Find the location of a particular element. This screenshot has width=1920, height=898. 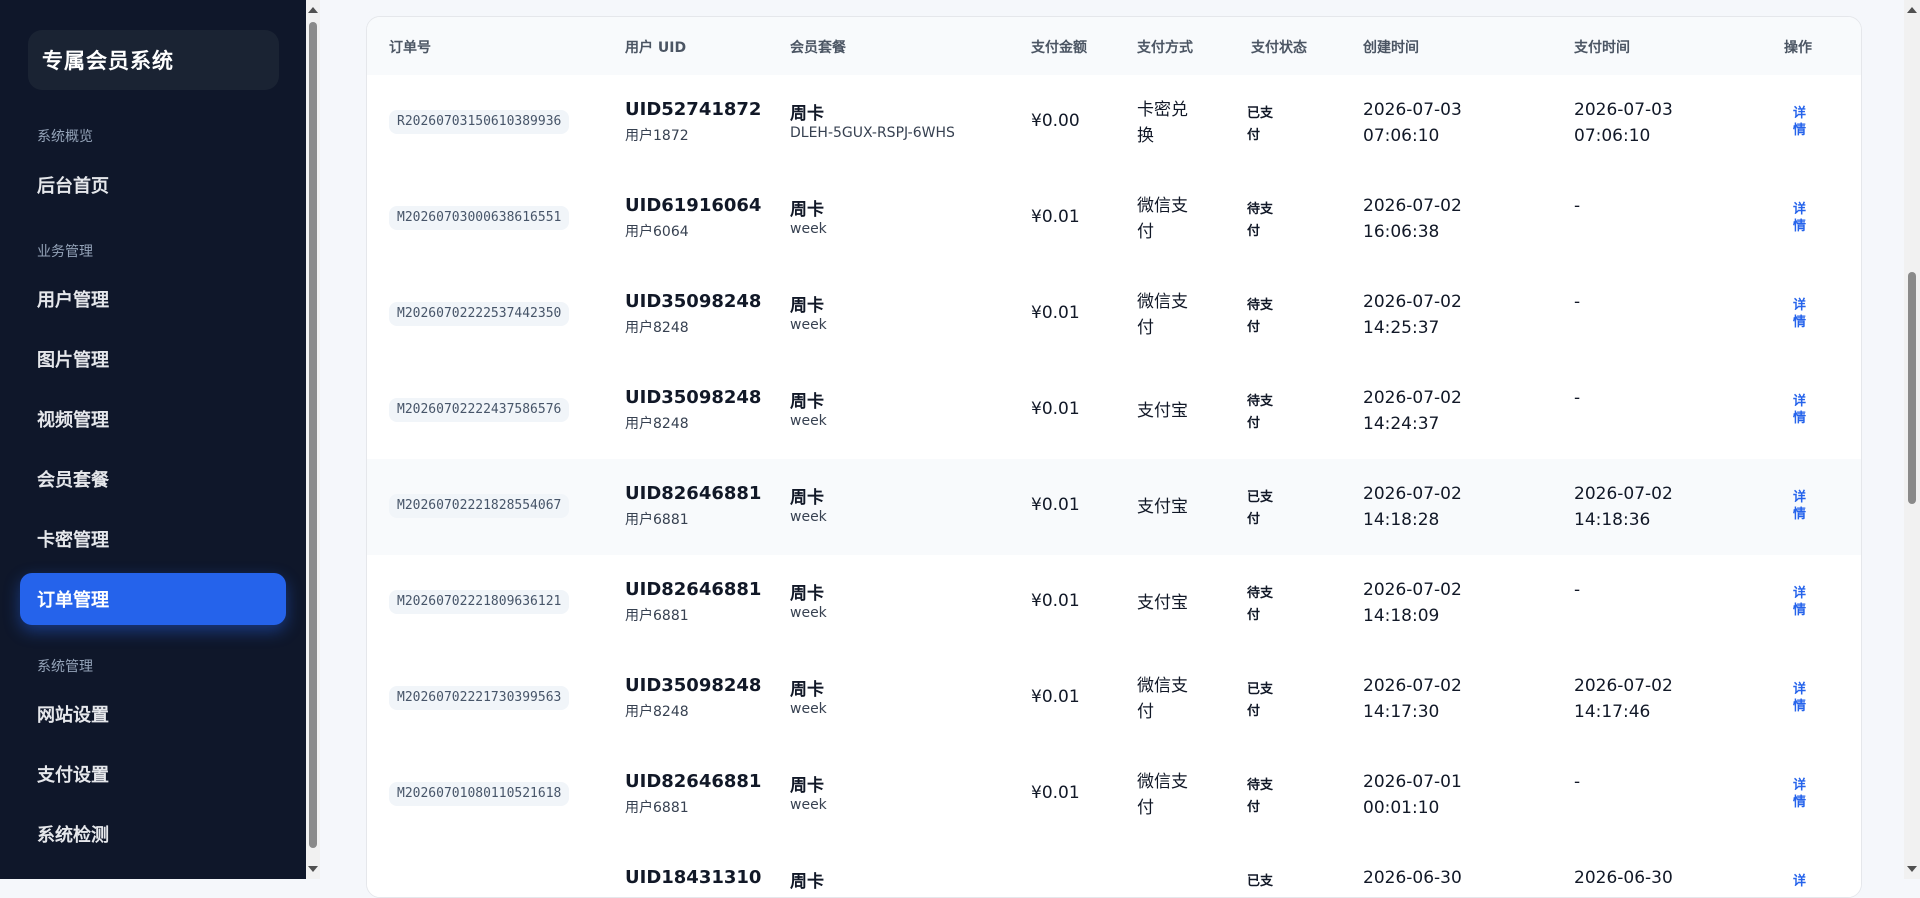

sidebar-item-orders: 订单管理 is located at coordinates (153, 599).